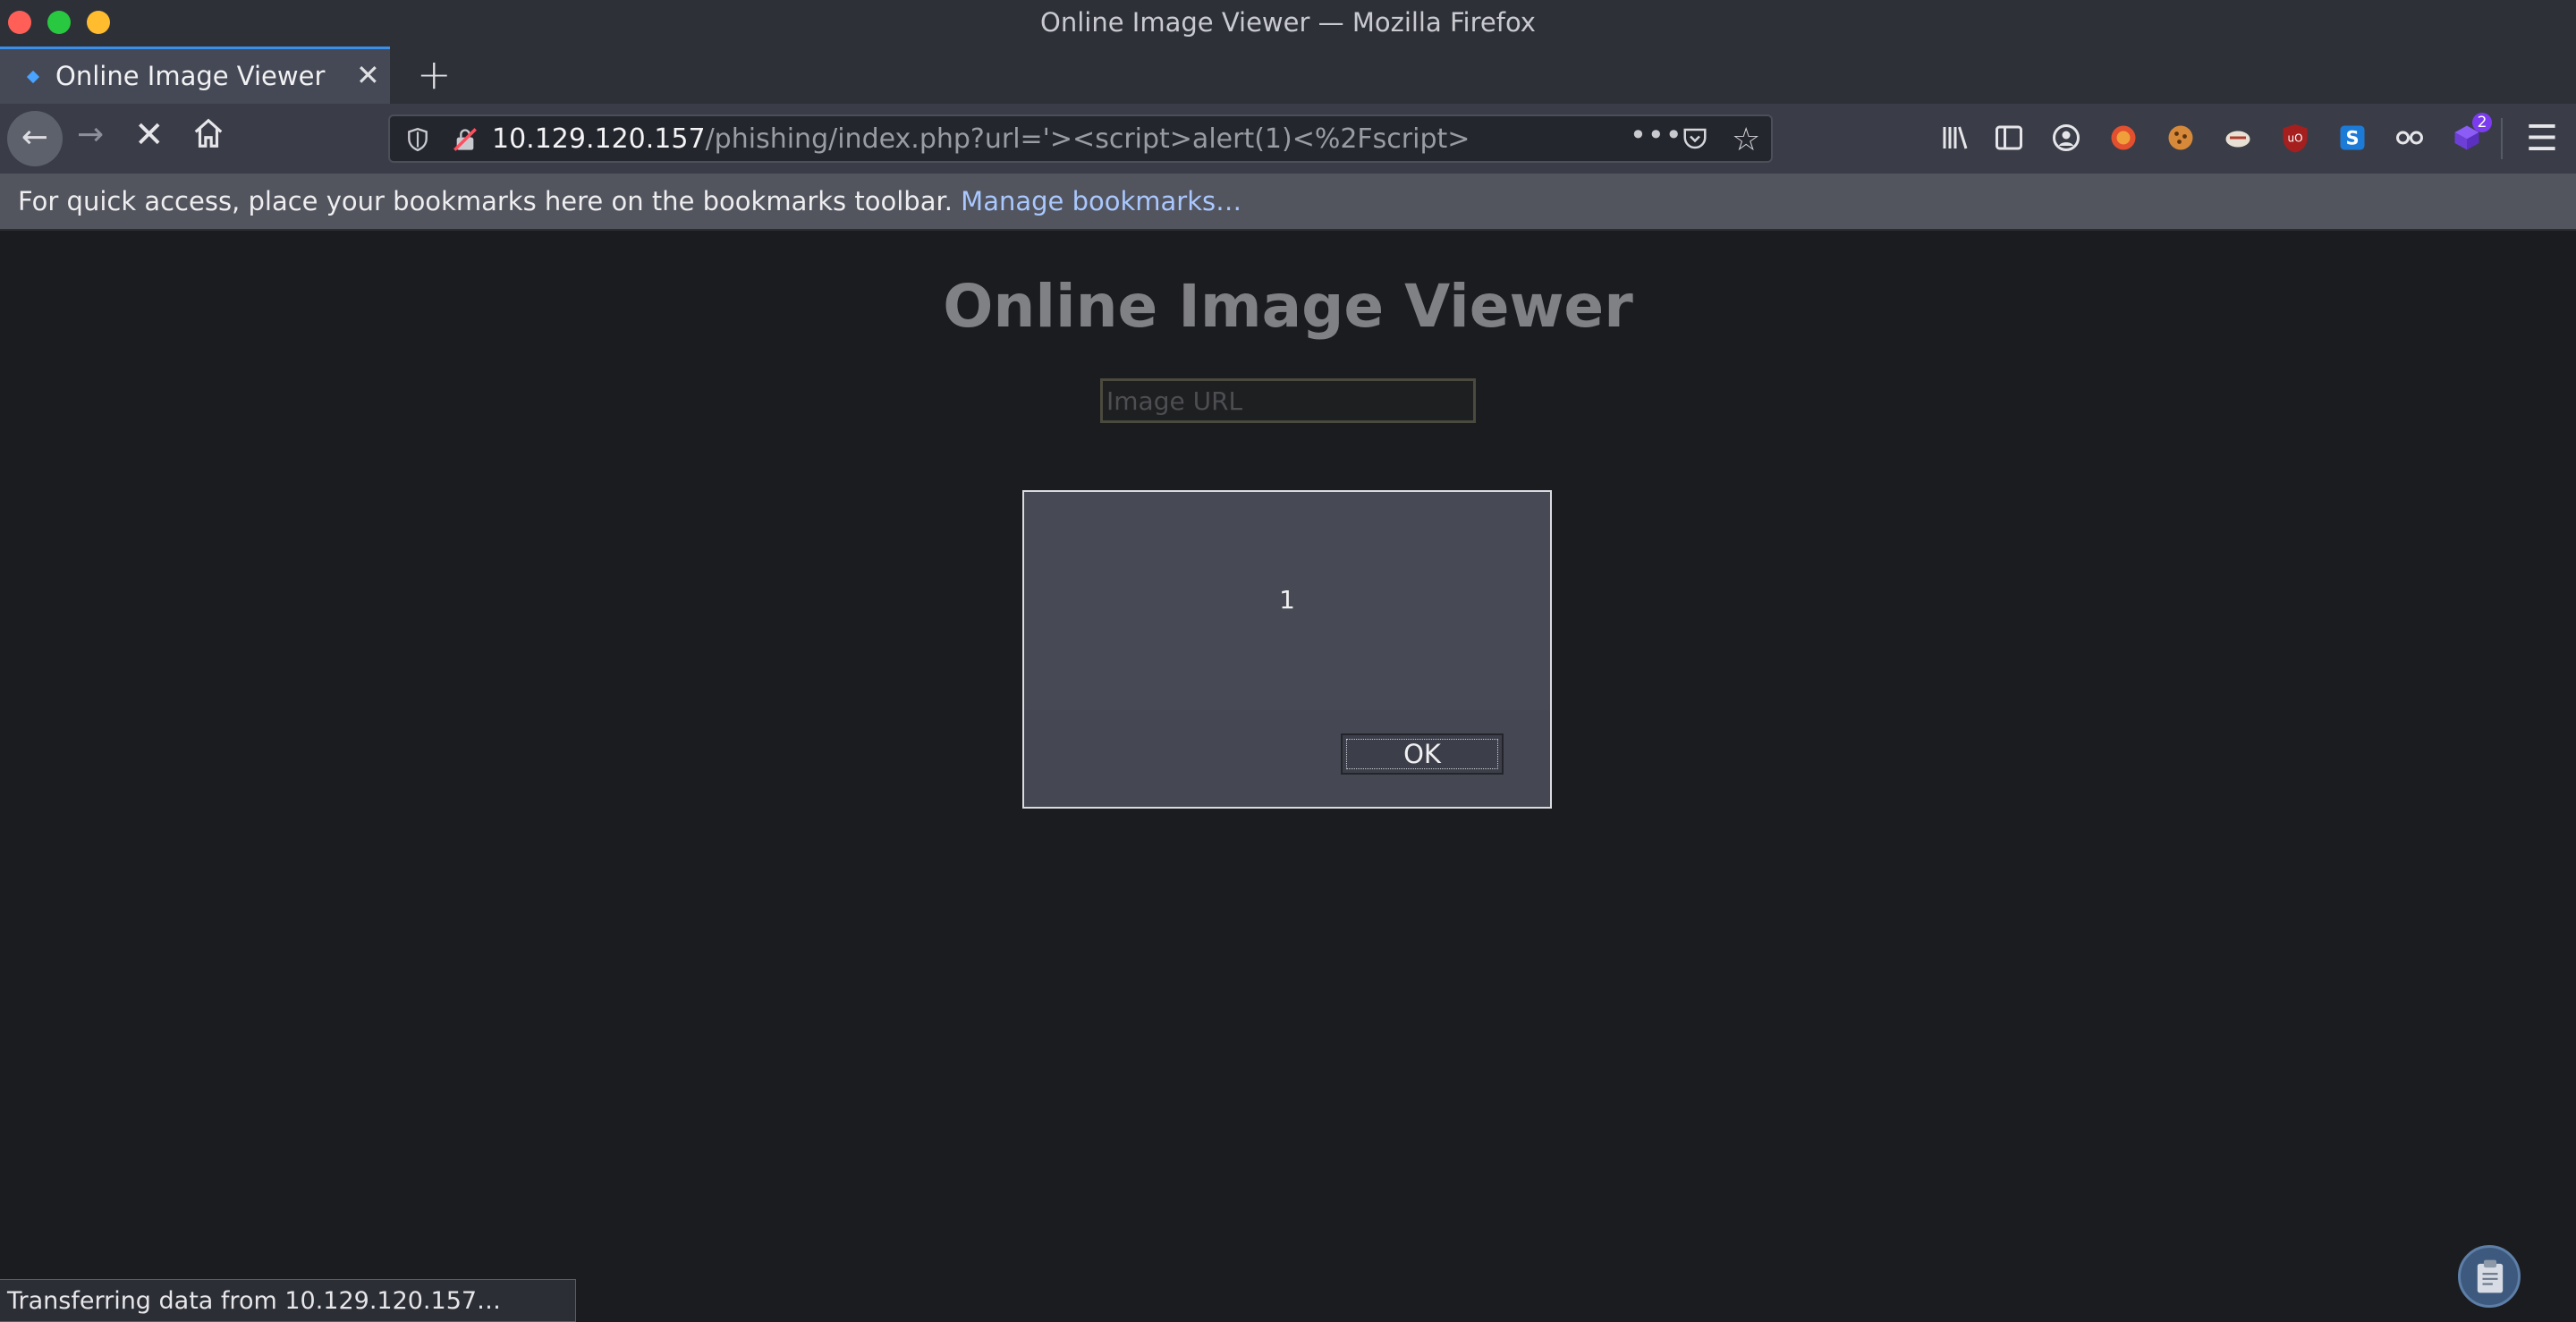  I want to click on extension-wappalyzer-icon, so click(2238, 138).